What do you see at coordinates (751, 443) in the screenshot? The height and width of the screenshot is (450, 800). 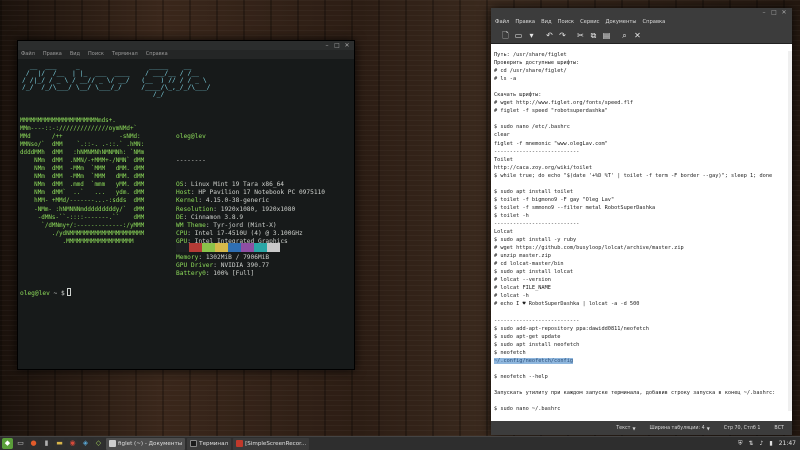 I see `network-icon: ⇅` at bounding box center [751, 443].